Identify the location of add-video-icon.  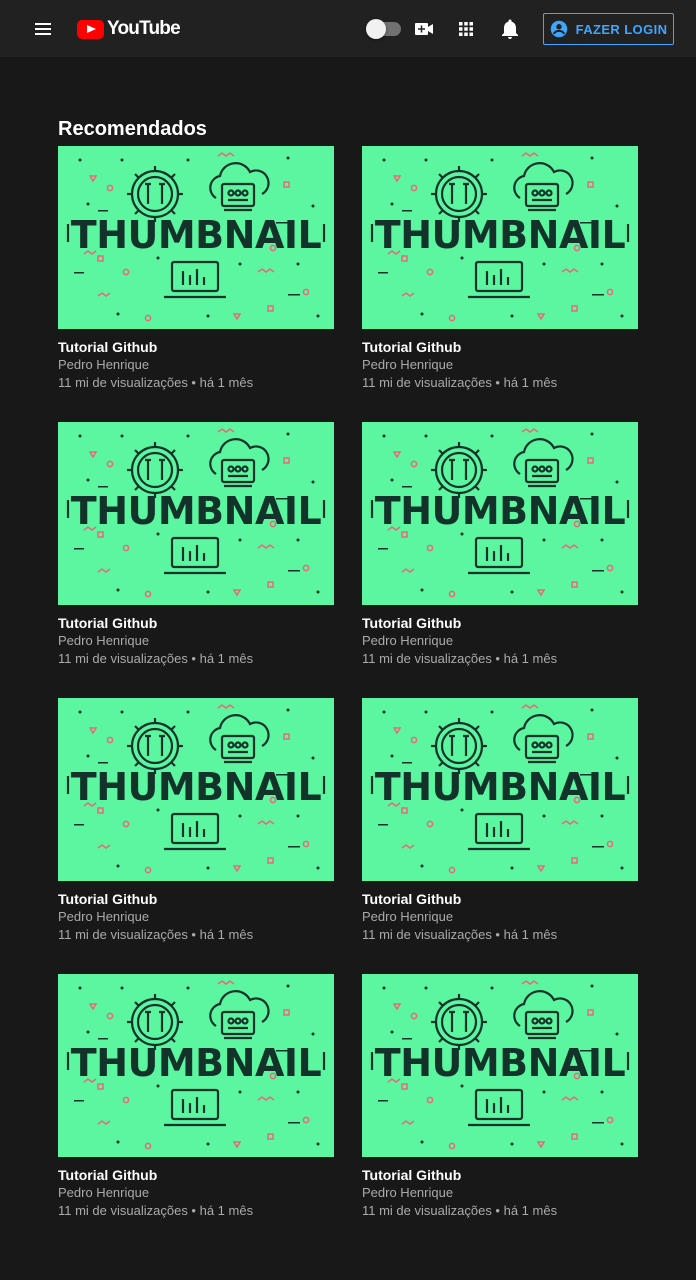
(424, 29).